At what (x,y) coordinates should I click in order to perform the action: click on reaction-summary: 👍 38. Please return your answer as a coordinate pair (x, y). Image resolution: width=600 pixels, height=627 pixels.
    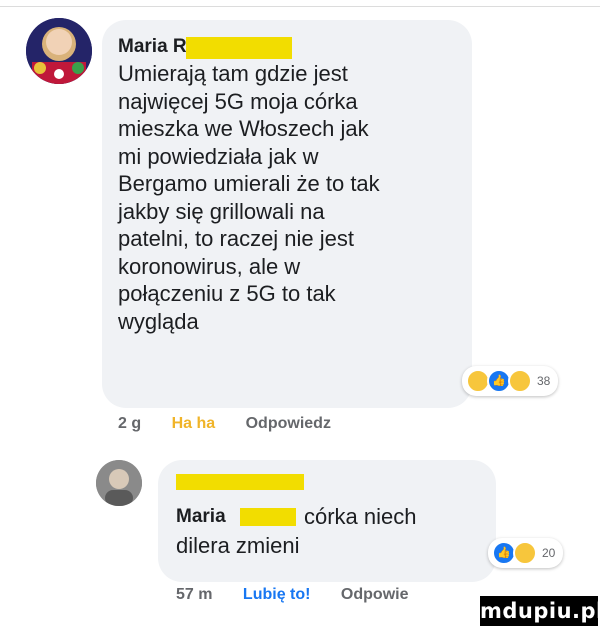
    Looking at the image, I should click on (510, 381).